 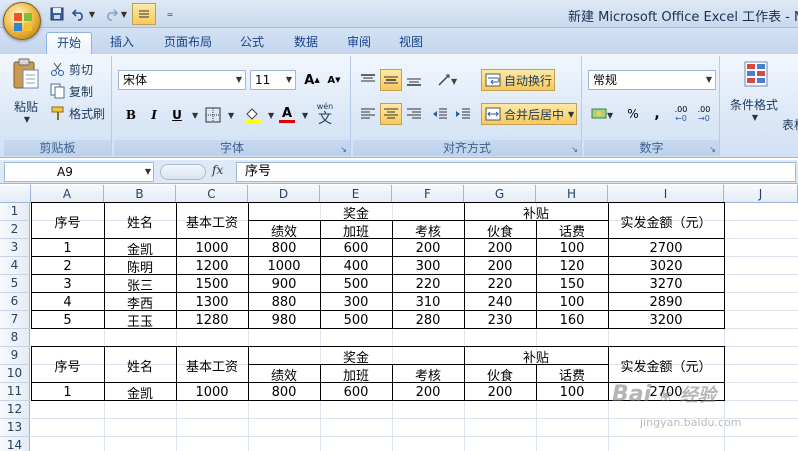 What do you see at coordinates (273, 80) in the screenshot?
I see `font-size-select: 11 ▼` at bounding box center [273, 80].